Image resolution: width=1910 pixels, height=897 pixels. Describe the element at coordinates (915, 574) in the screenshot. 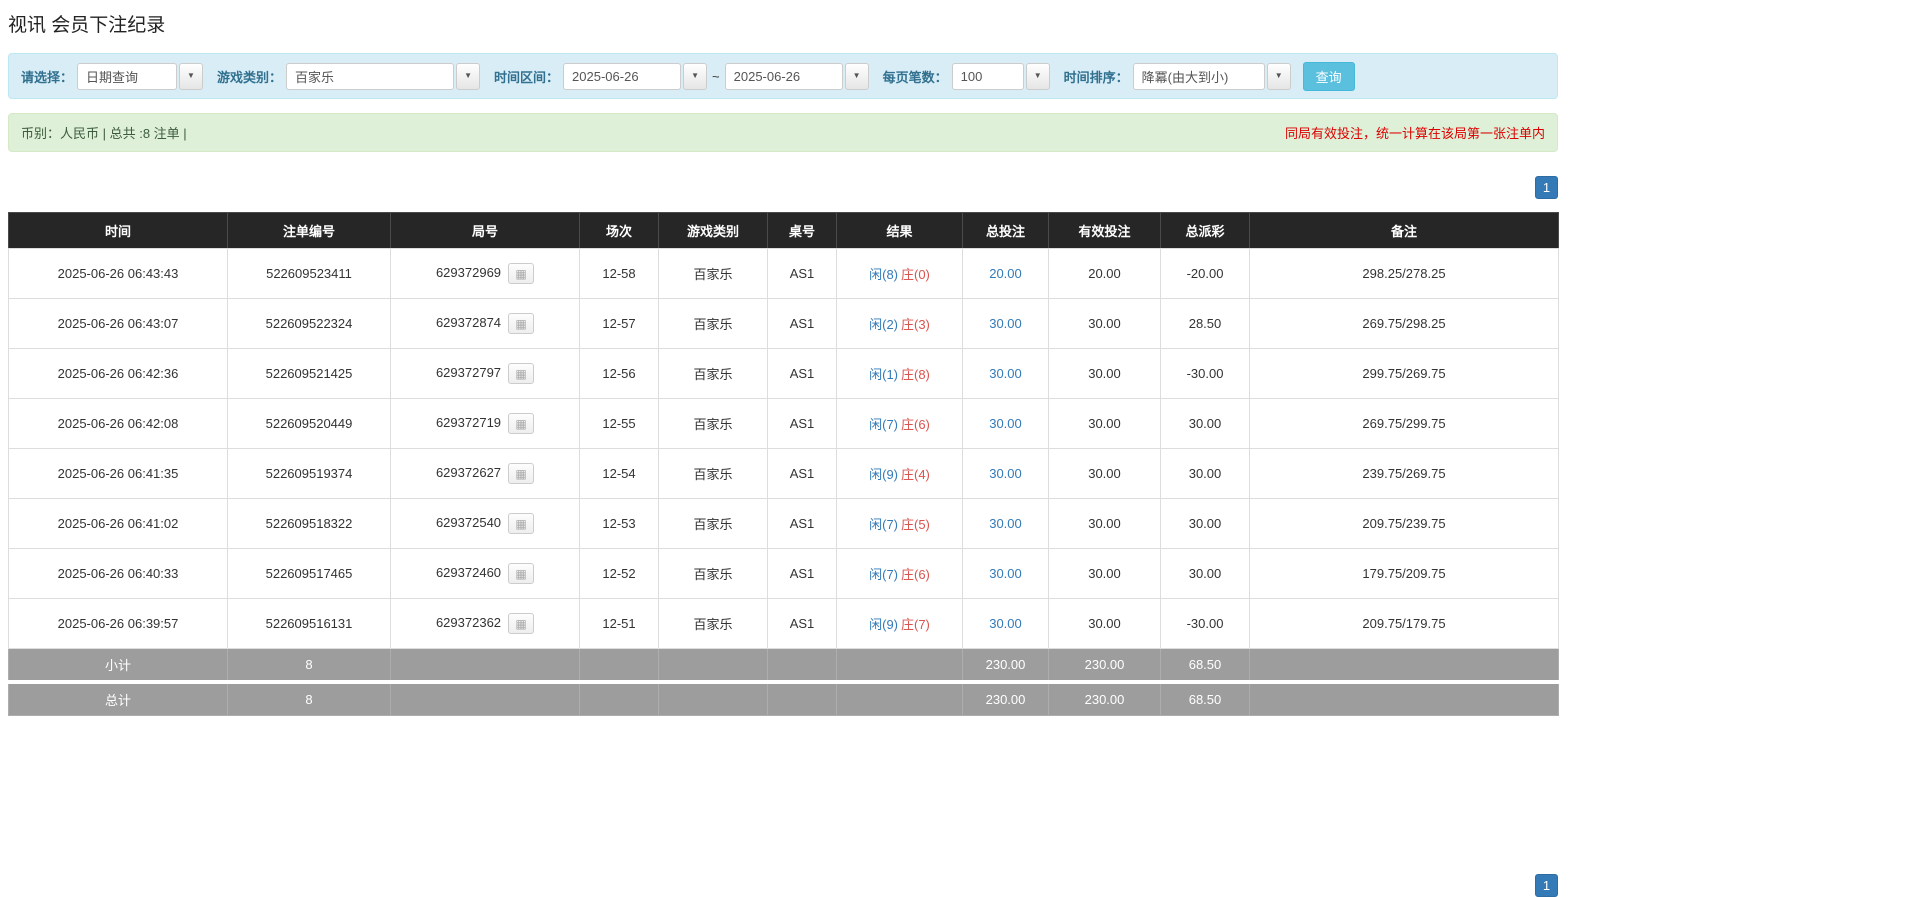

I see `result-banker: 庄(6)` at that location.